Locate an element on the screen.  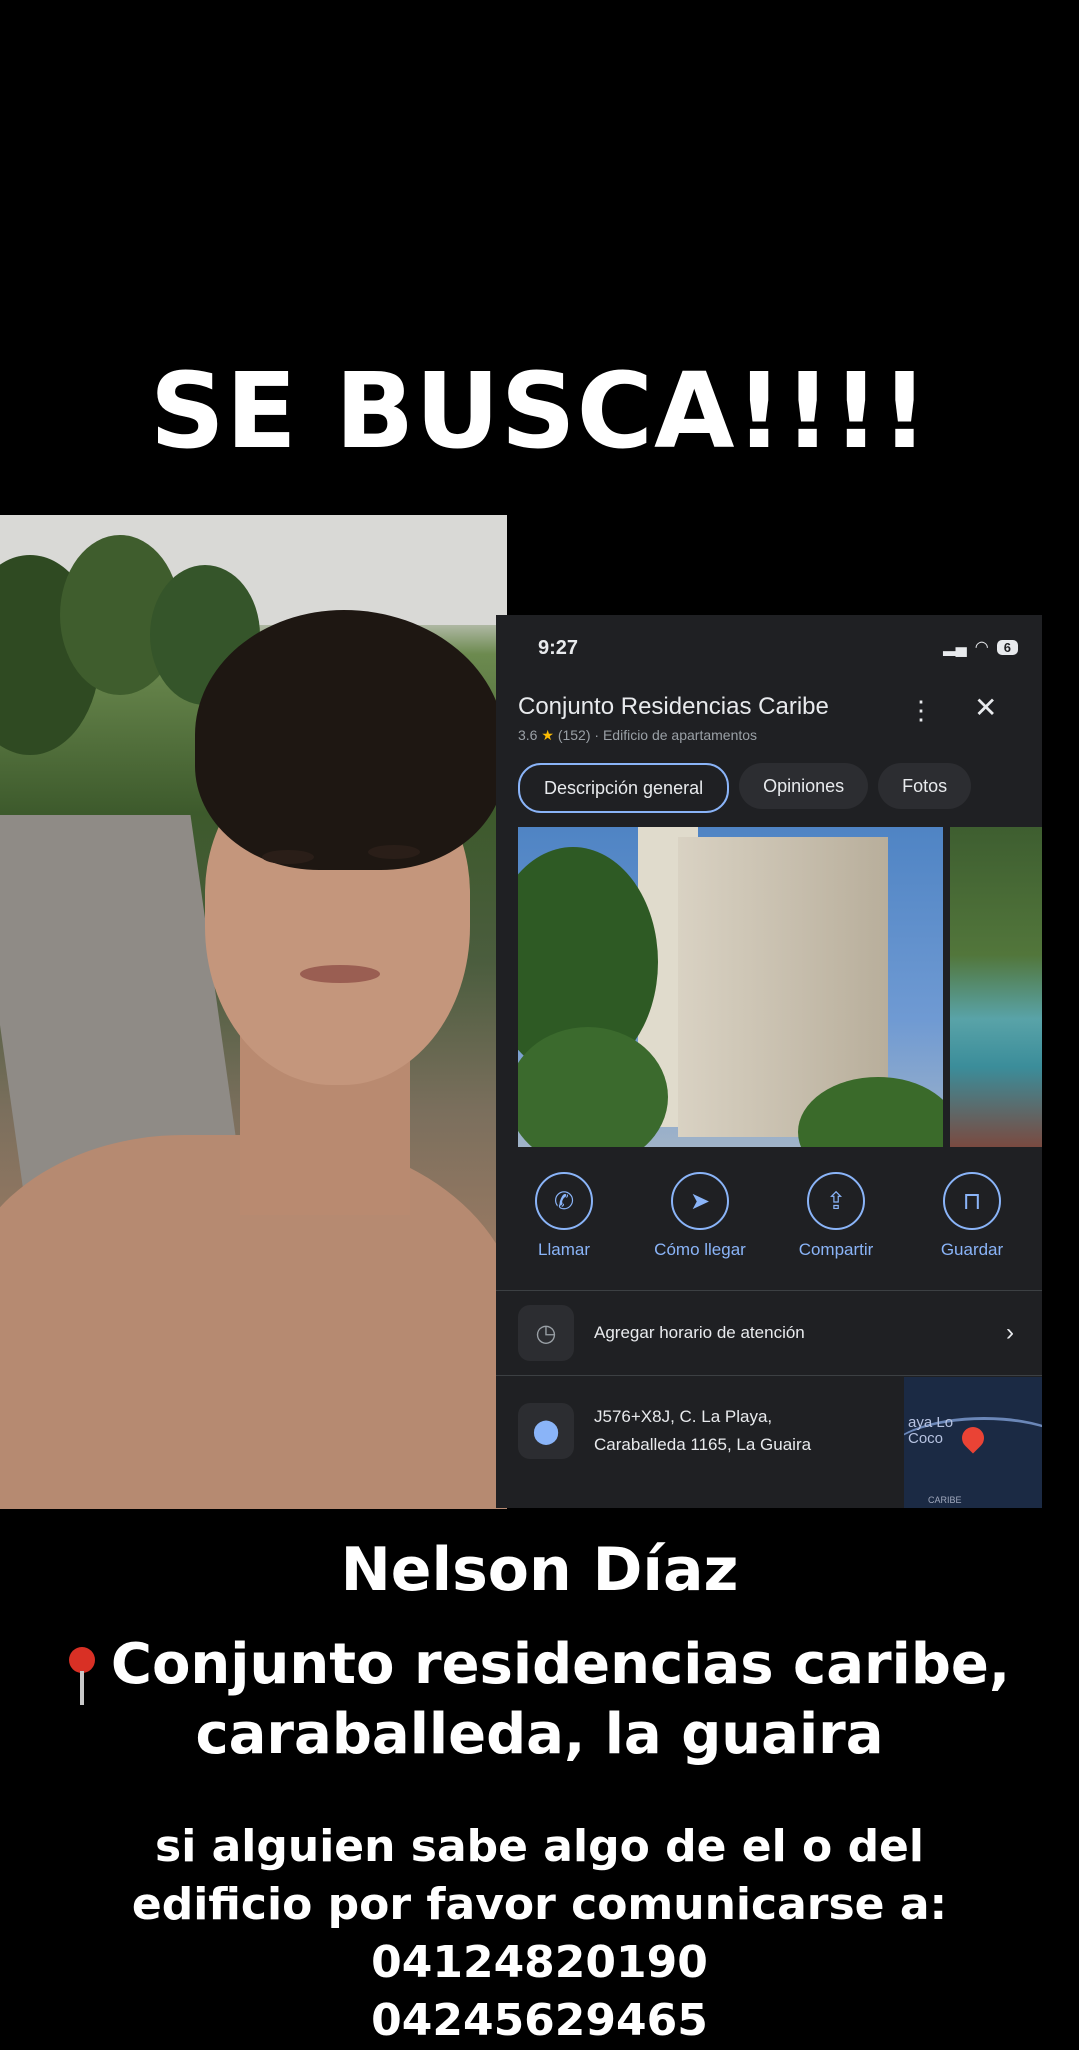
tab-photos: Fotos is located at coordinates (925, 786).